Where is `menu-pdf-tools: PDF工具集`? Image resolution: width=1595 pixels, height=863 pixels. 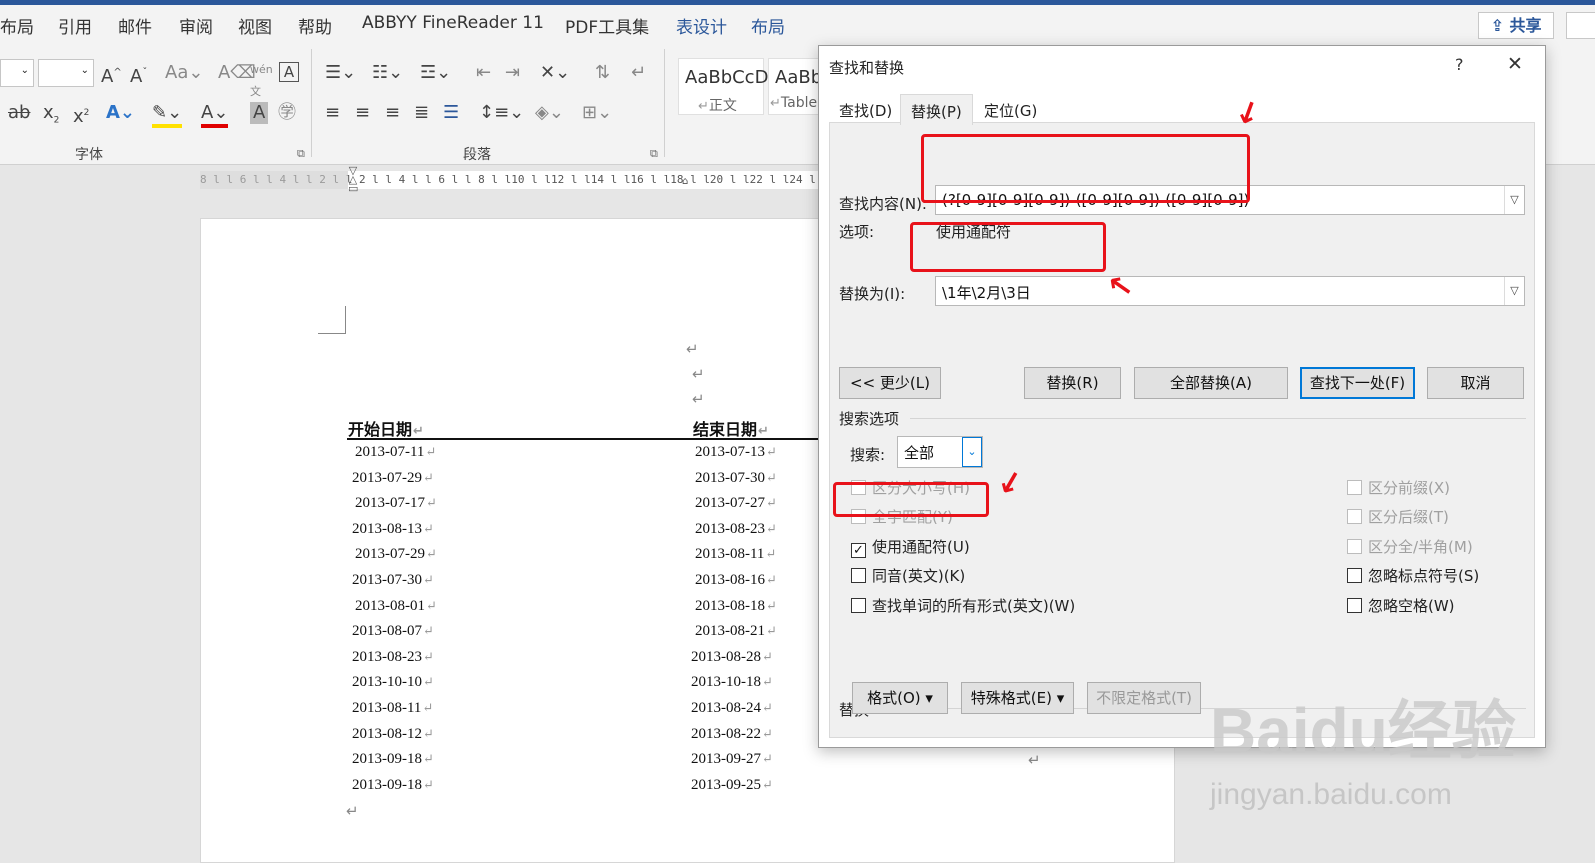 menu-pdf-tools: PDF工具集 is located at coordinates (607, 25).